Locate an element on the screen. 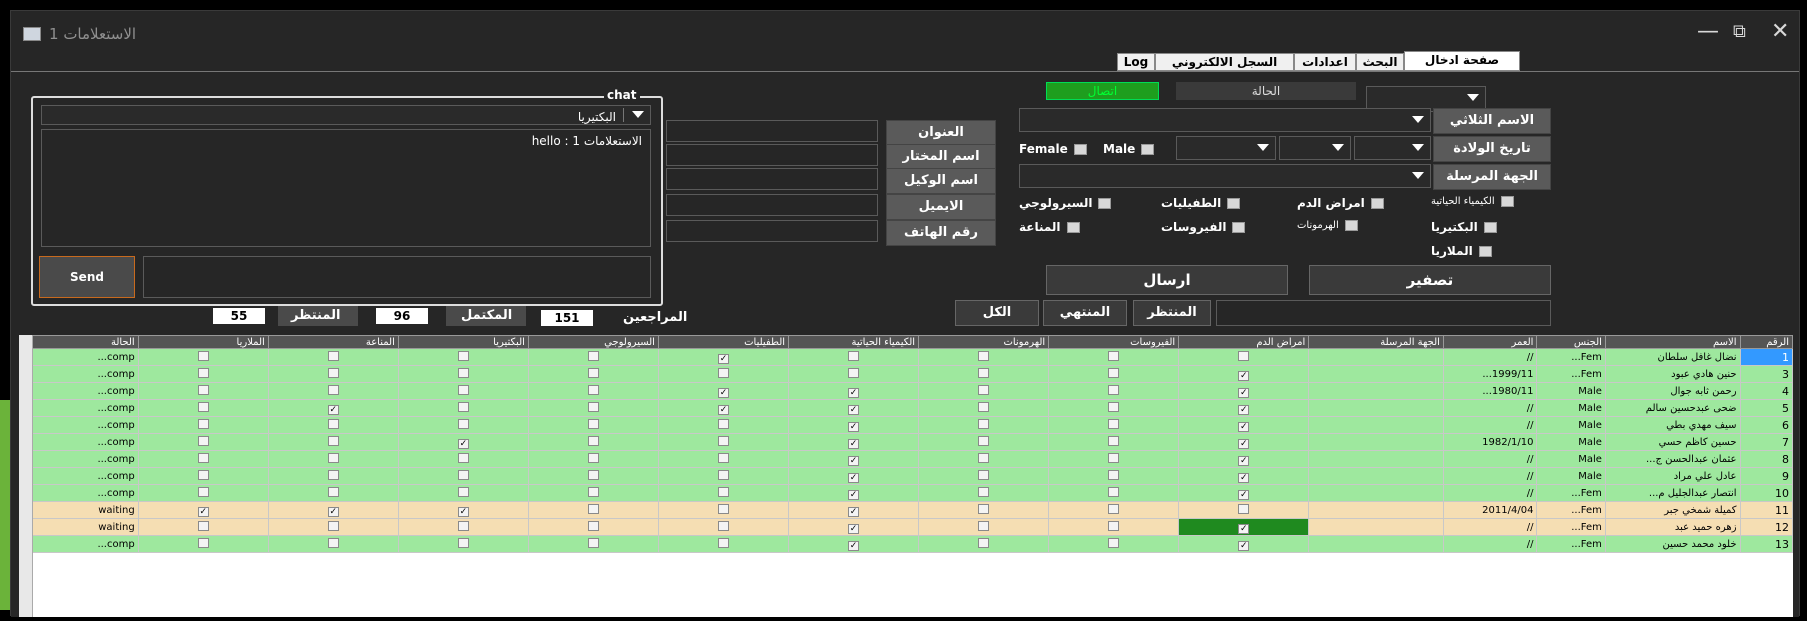  birth-day-combo is located at coordinates (1392, 148).